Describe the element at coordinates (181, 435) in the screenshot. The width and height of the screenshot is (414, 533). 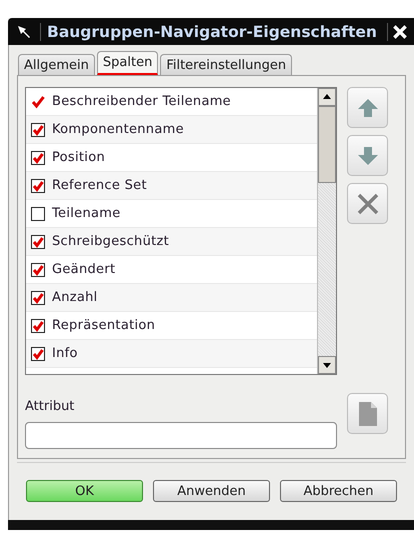
I see `attribute-field` at that location.